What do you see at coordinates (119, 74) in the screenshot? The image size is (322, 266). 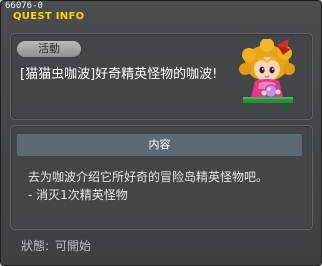 I see `quest-name: [猫猫虫咖波]好奇精英怪物的咖波!` at bounding box center [119, 74].